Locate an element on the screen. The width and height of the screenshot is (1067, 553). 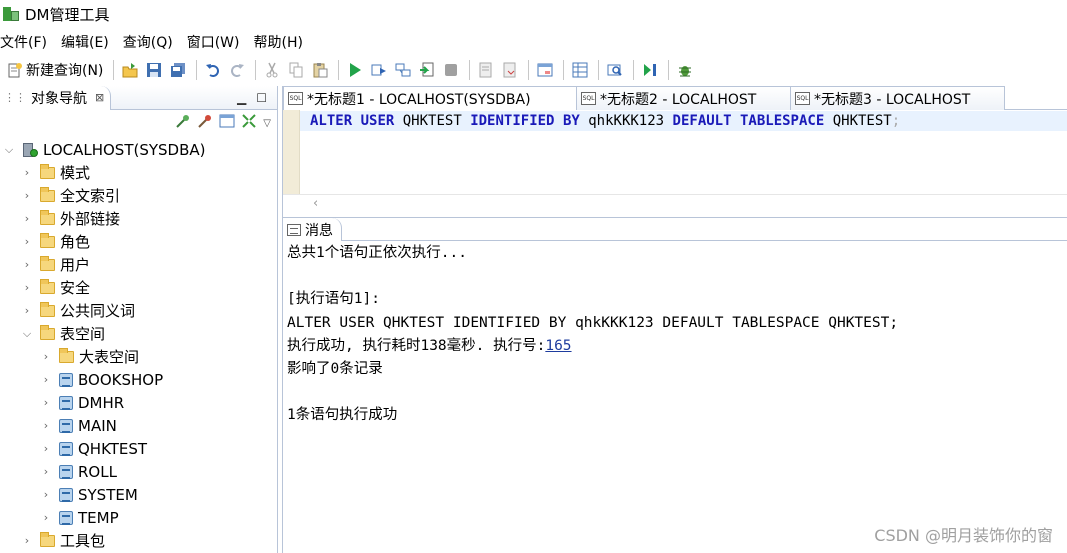
explain-button is located at coordinates (403, 70).